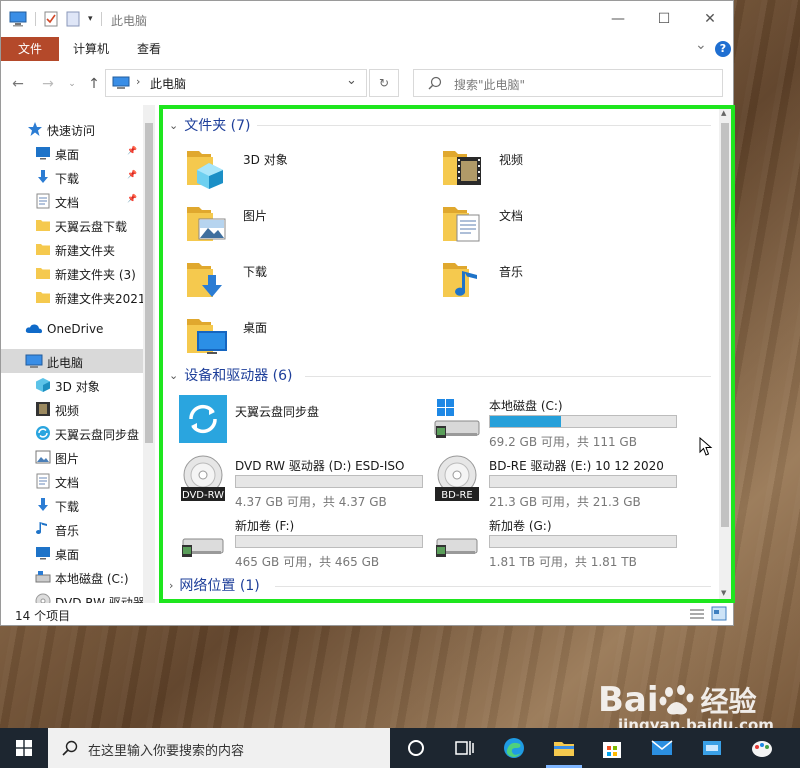  I want to click on sidebar-item: 音乐, so click(72, 529).